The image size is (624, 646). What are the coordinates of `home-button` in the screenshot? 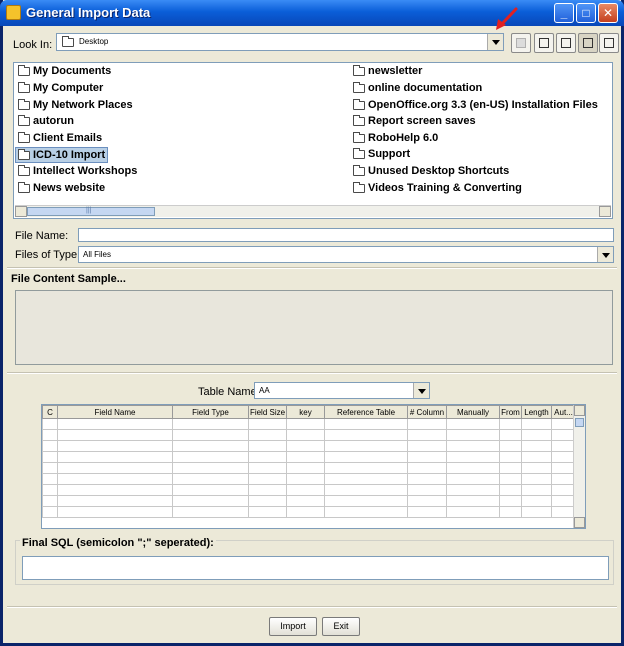 It's located at (544, 43).